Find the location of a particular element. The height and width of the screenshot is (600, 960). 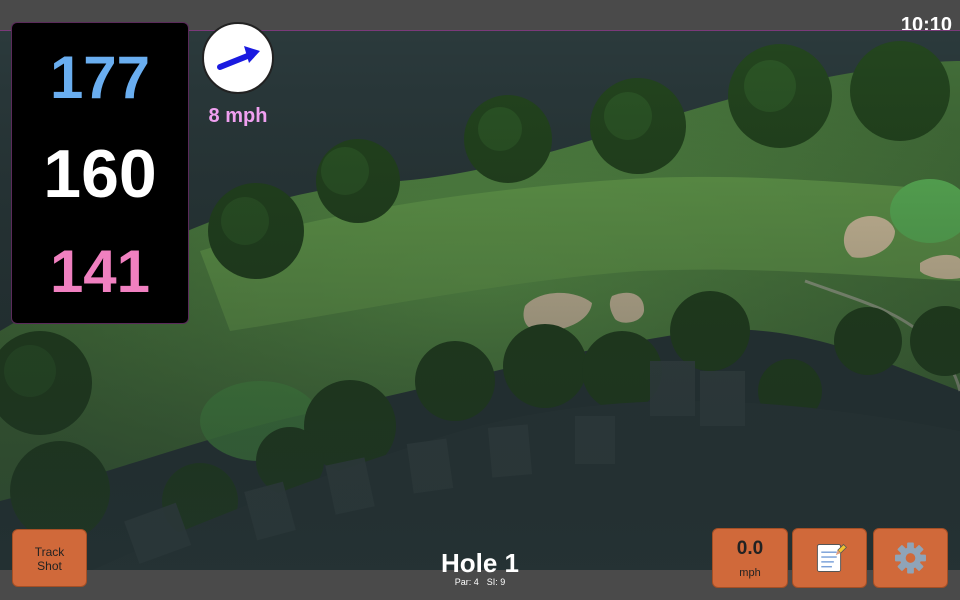

settings-button is located at coordinates (910, 558).